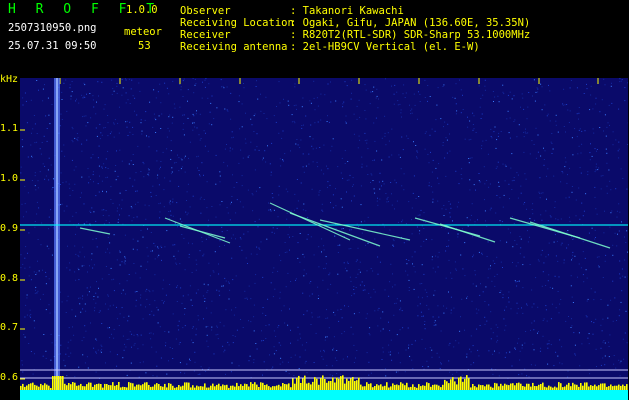  I want to click on y-tick-label: 0.8, so click(9, 278).